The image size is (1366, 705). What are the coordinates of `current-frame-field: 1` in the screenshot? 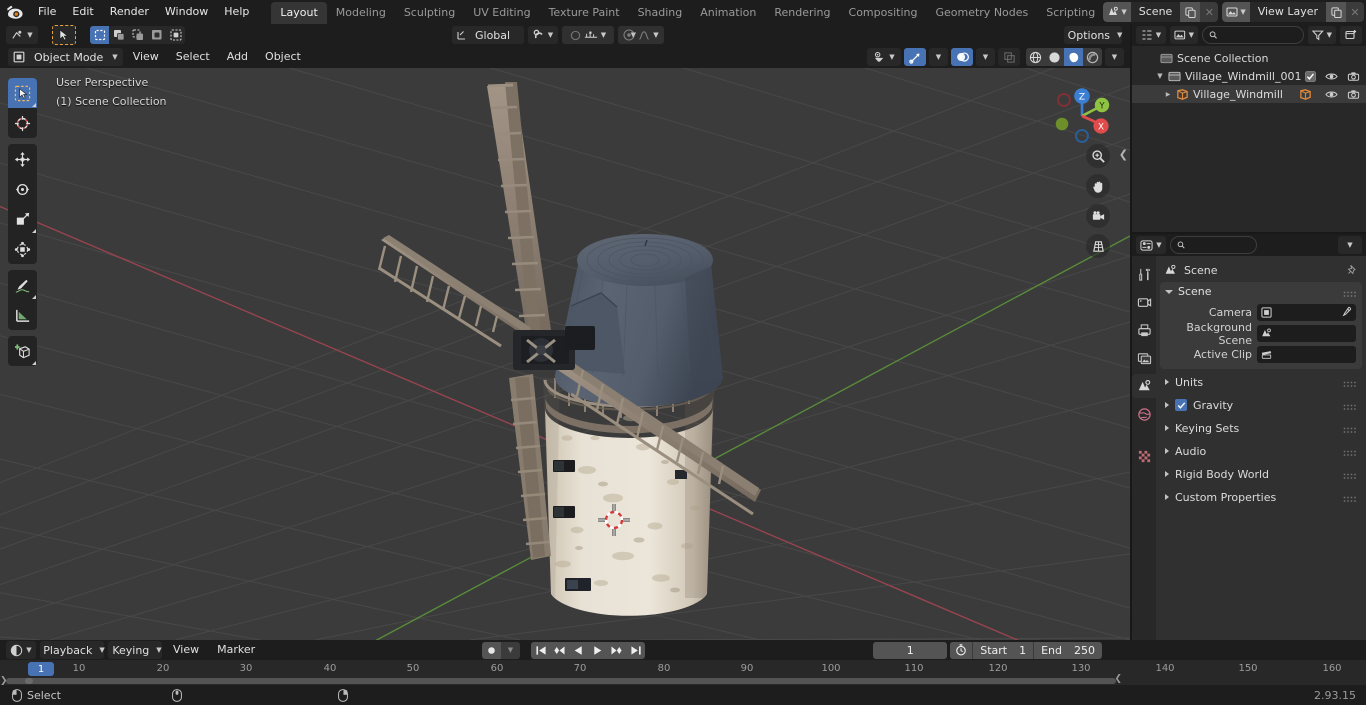 It's located at (910, 650).